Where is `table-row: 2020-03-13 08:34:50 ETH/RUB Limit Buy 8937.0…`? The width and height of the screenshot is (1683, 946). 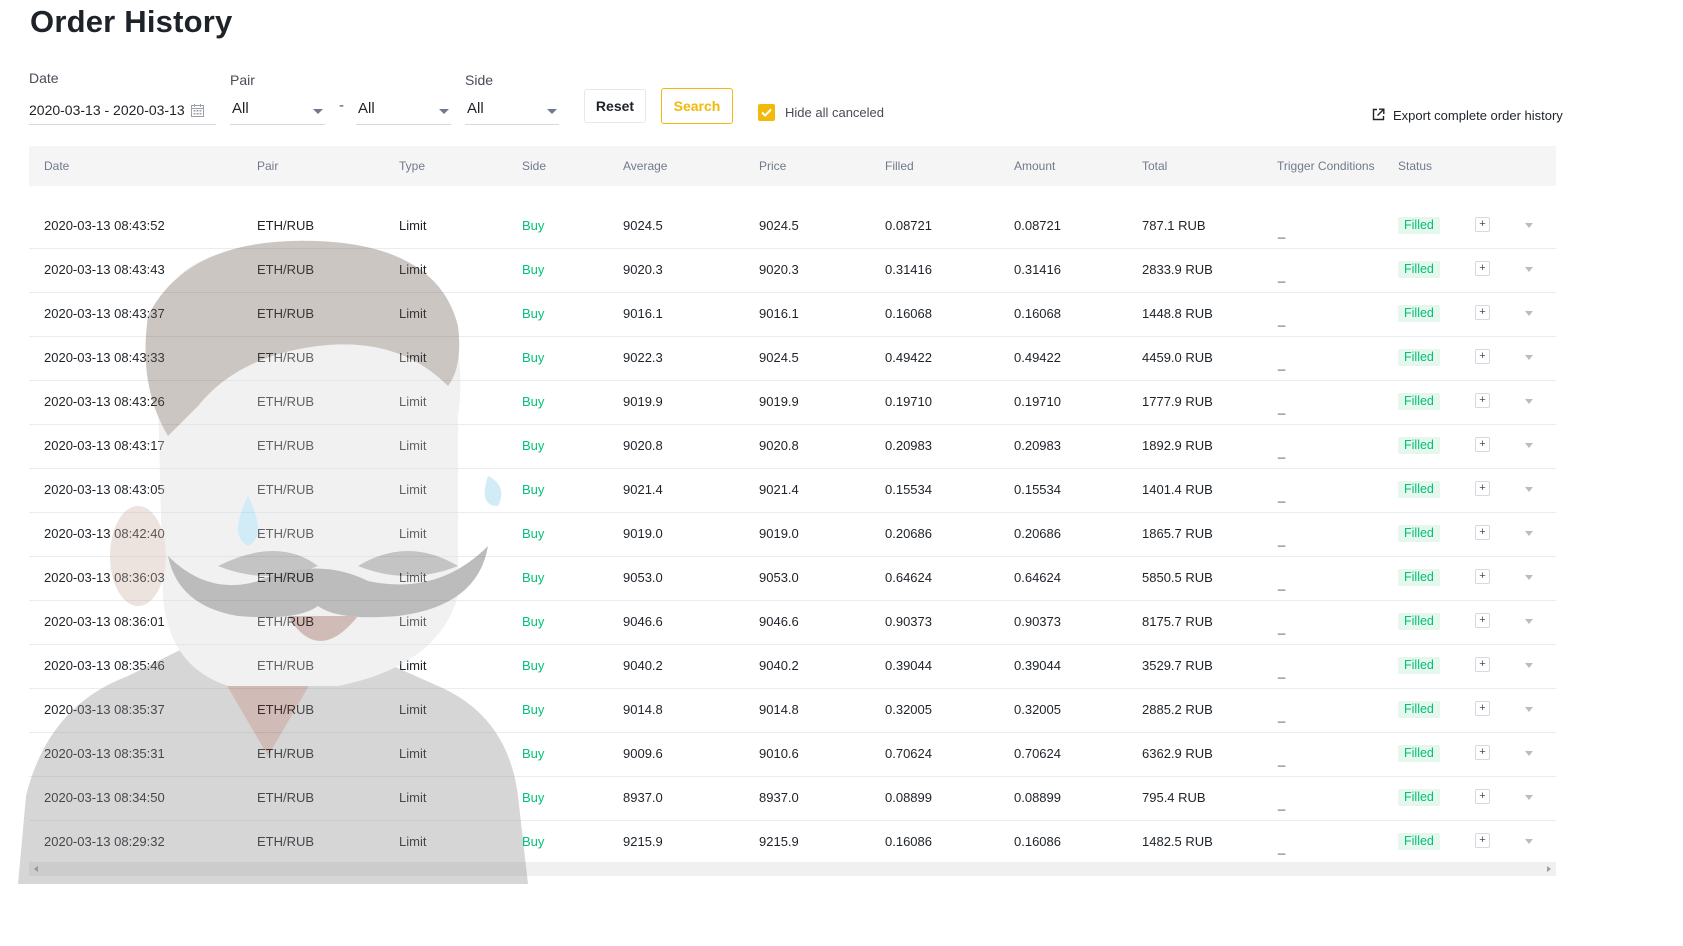
table-row: 2020-03-13 08:34:50 ETH/RUB Limit Buy 8937.0… is located at coordinates (792, 799).